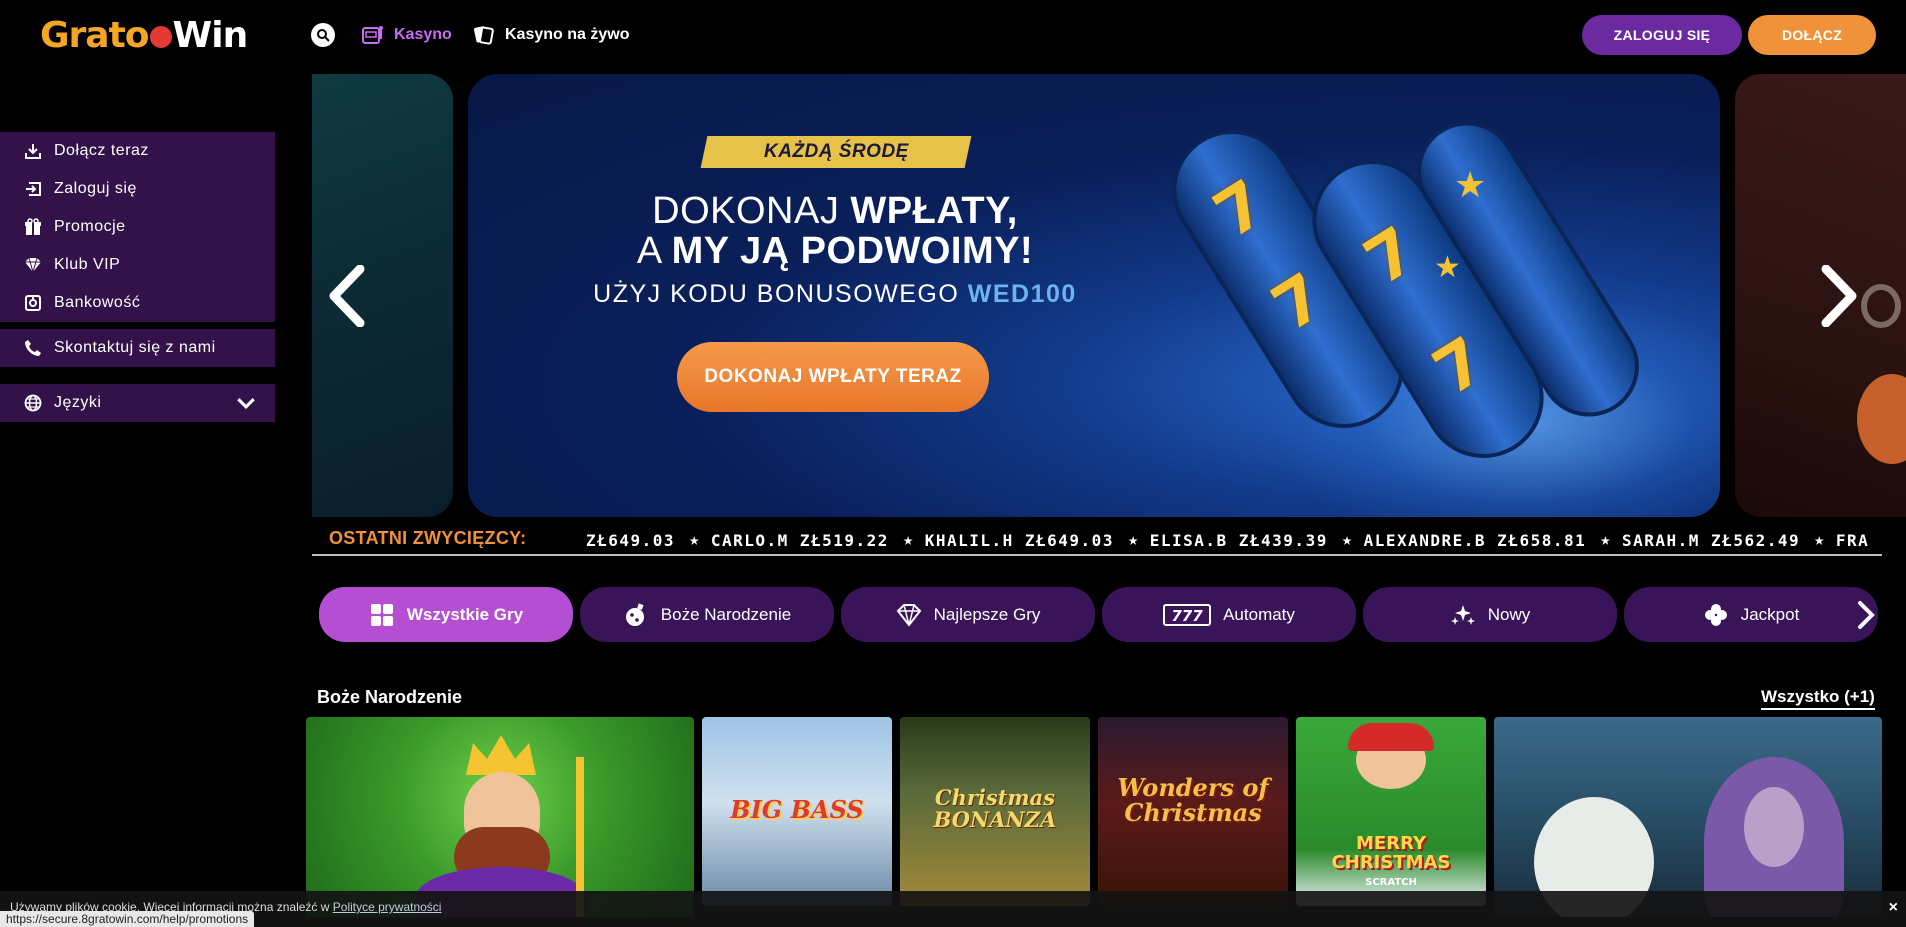 Image resolution: width=1906 pixels, height=927 pixels. I want to click on sidebar-languages: Języki, so click(137, 403).